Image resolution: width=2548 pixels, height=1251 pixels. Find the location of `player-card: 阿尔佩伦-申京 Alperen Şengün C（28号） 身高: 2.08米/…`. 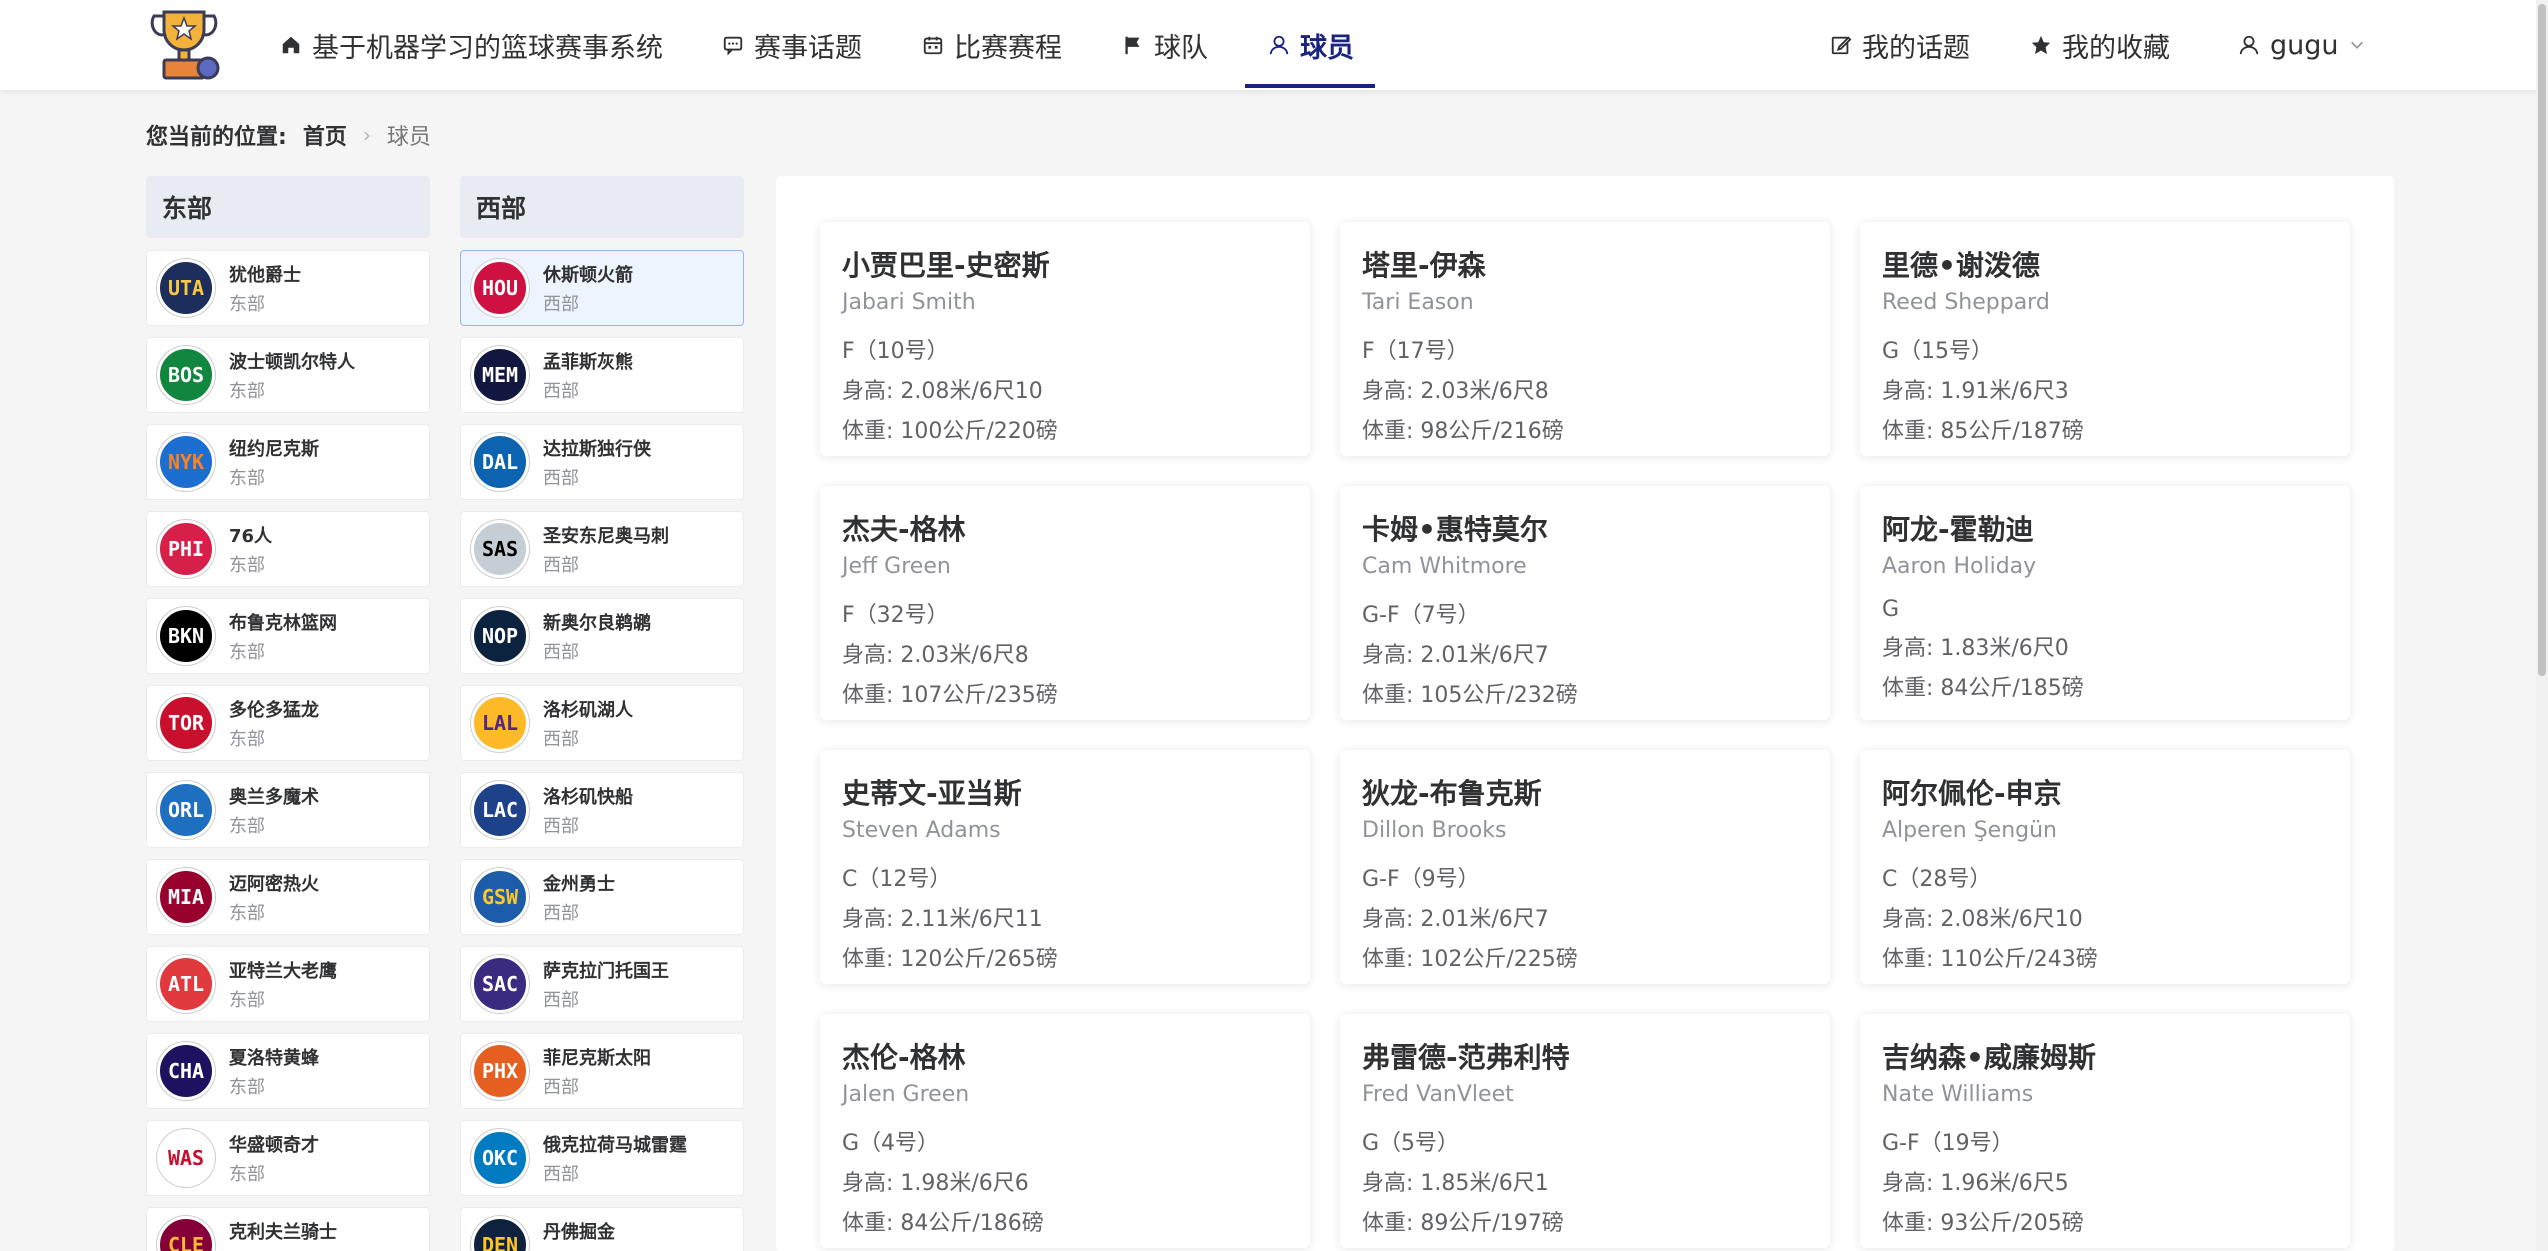

player-card: 阿尔佩伦-申京 Alperen Şengün C（28号） 身高: 2.08米/… is located at coordinates (2105, 867).